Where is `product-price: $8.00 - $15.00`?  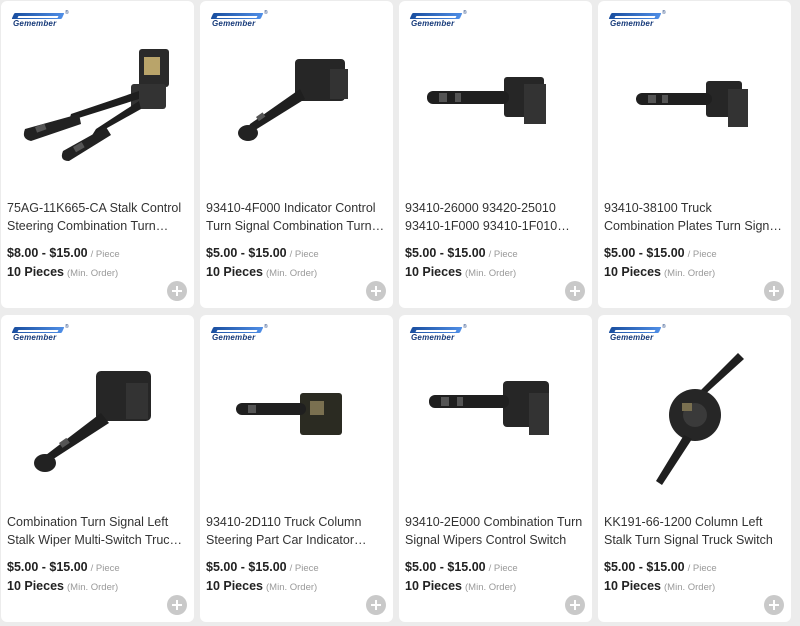
product-price: $8.00 - $15.00 is located at coordinates (47, 253).